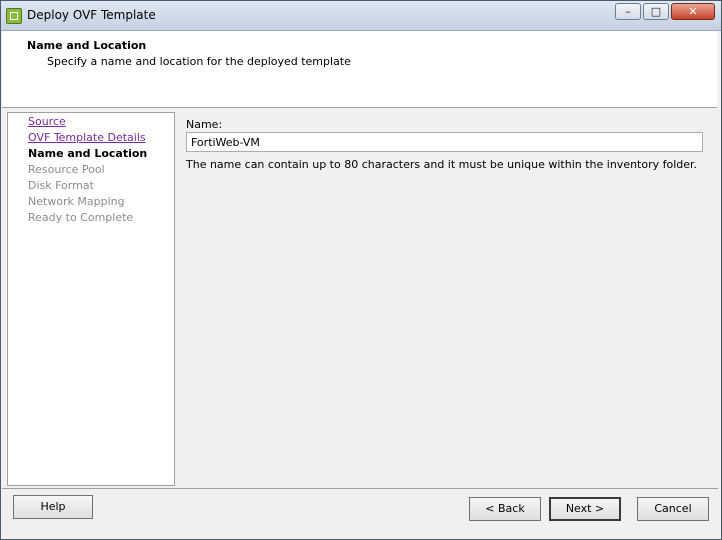 This screenshot has width=722, height=540. What do you see at coordinates (673, 509) in the screenshot?
I see `cancel-button: Cancel` at bounding box center [673, 509].